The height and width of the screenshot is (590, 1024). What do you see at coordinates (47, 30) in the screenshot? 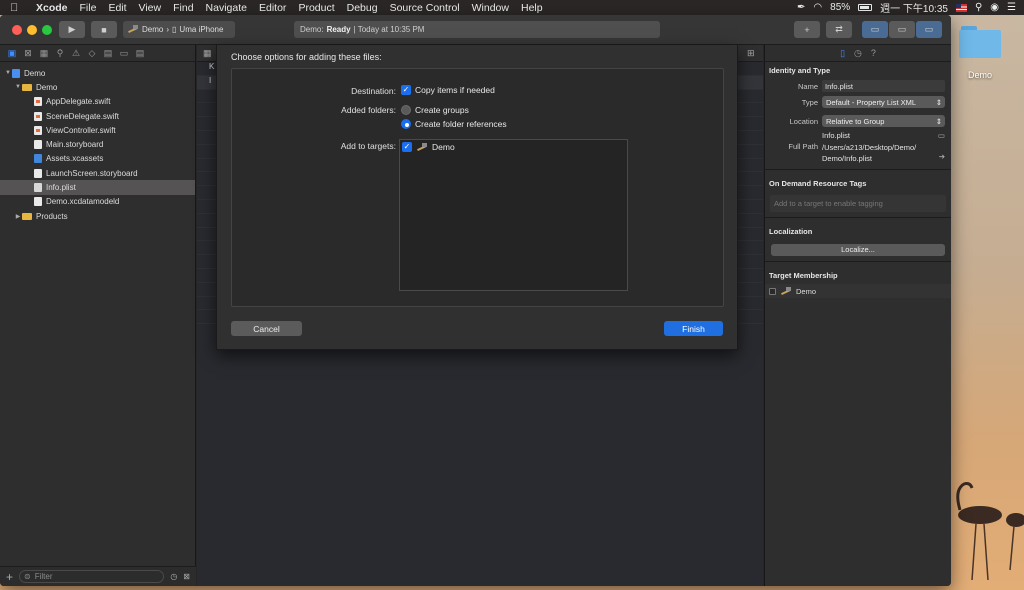
I see `zoom-window-button` at bounding box center [47, 30].